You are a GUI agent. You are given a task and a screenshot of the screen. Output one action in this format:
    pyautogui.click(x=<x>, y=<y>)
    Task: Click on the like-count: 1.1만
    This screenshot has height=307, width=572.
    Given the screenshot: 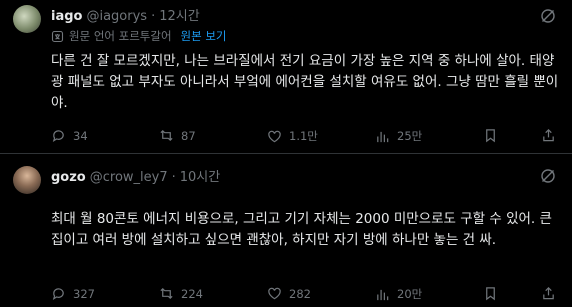 What is the action you would take?
    pyautogui.click(x=303, y=136)
    